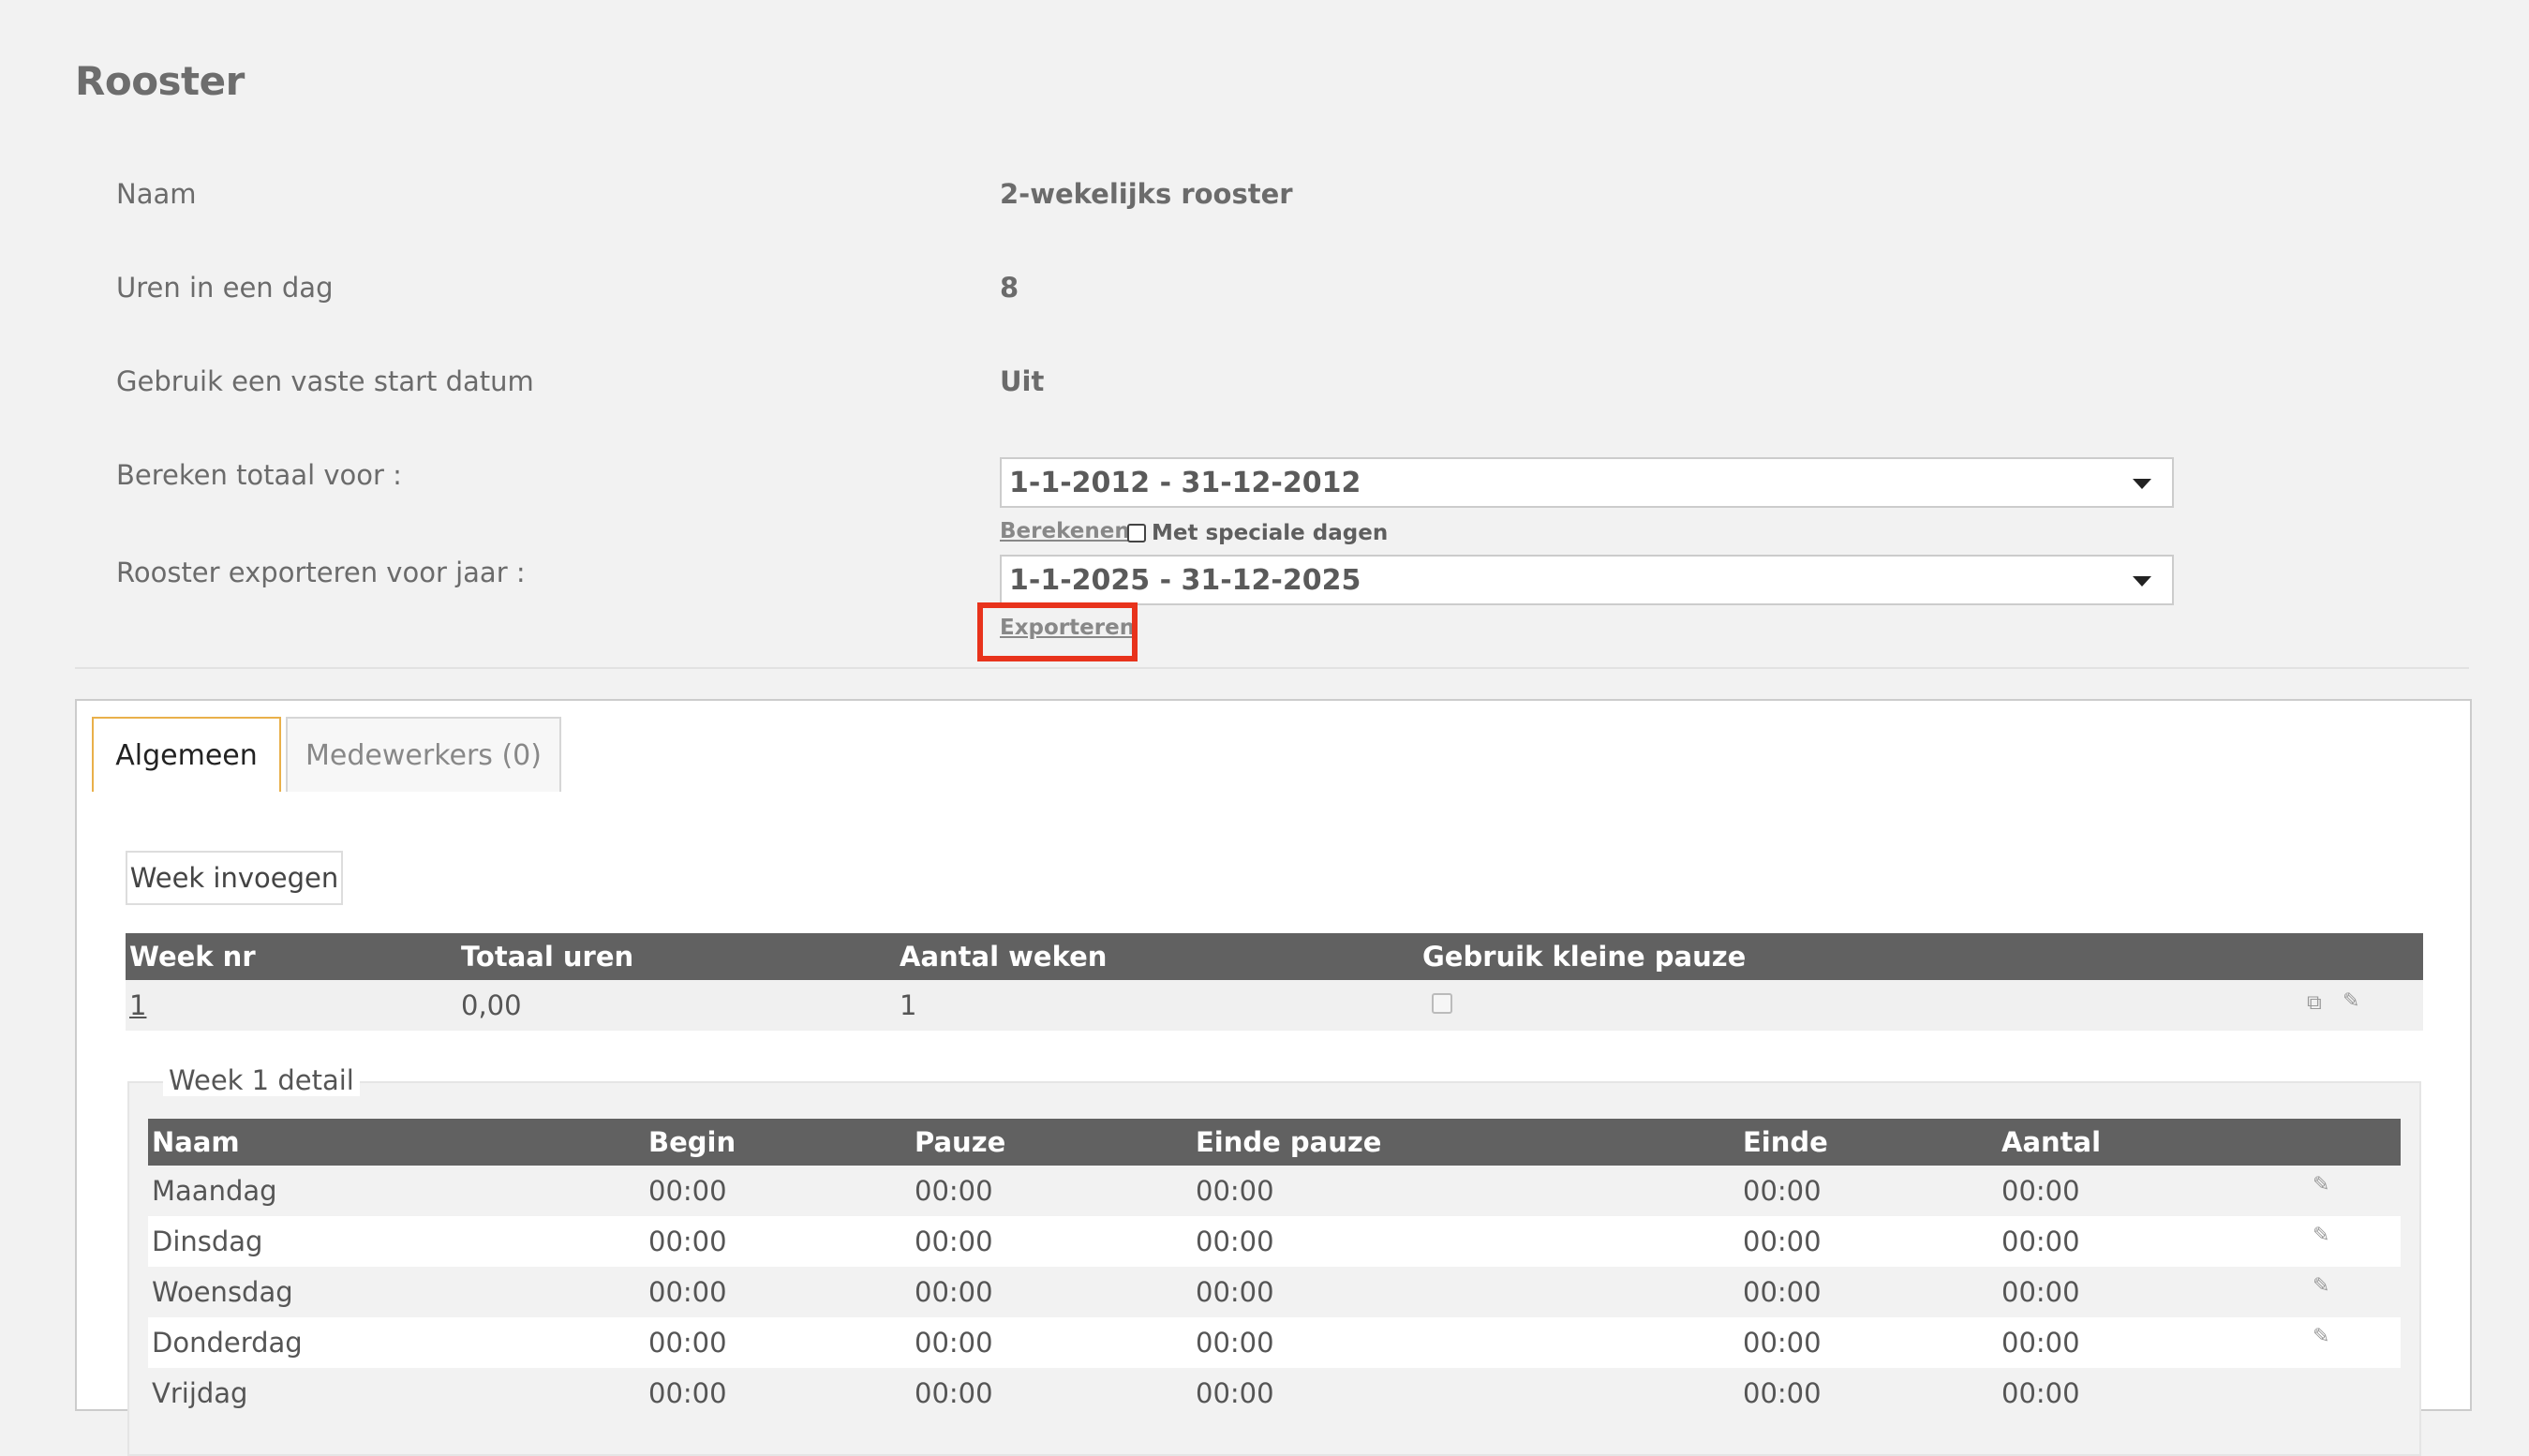 This screenshot has height=1456, width=2529. What do you see at coordinates (1022, 381) in the screenshot?
I see `vaste-start-value: Uit` at bounding box center [1022, 381].